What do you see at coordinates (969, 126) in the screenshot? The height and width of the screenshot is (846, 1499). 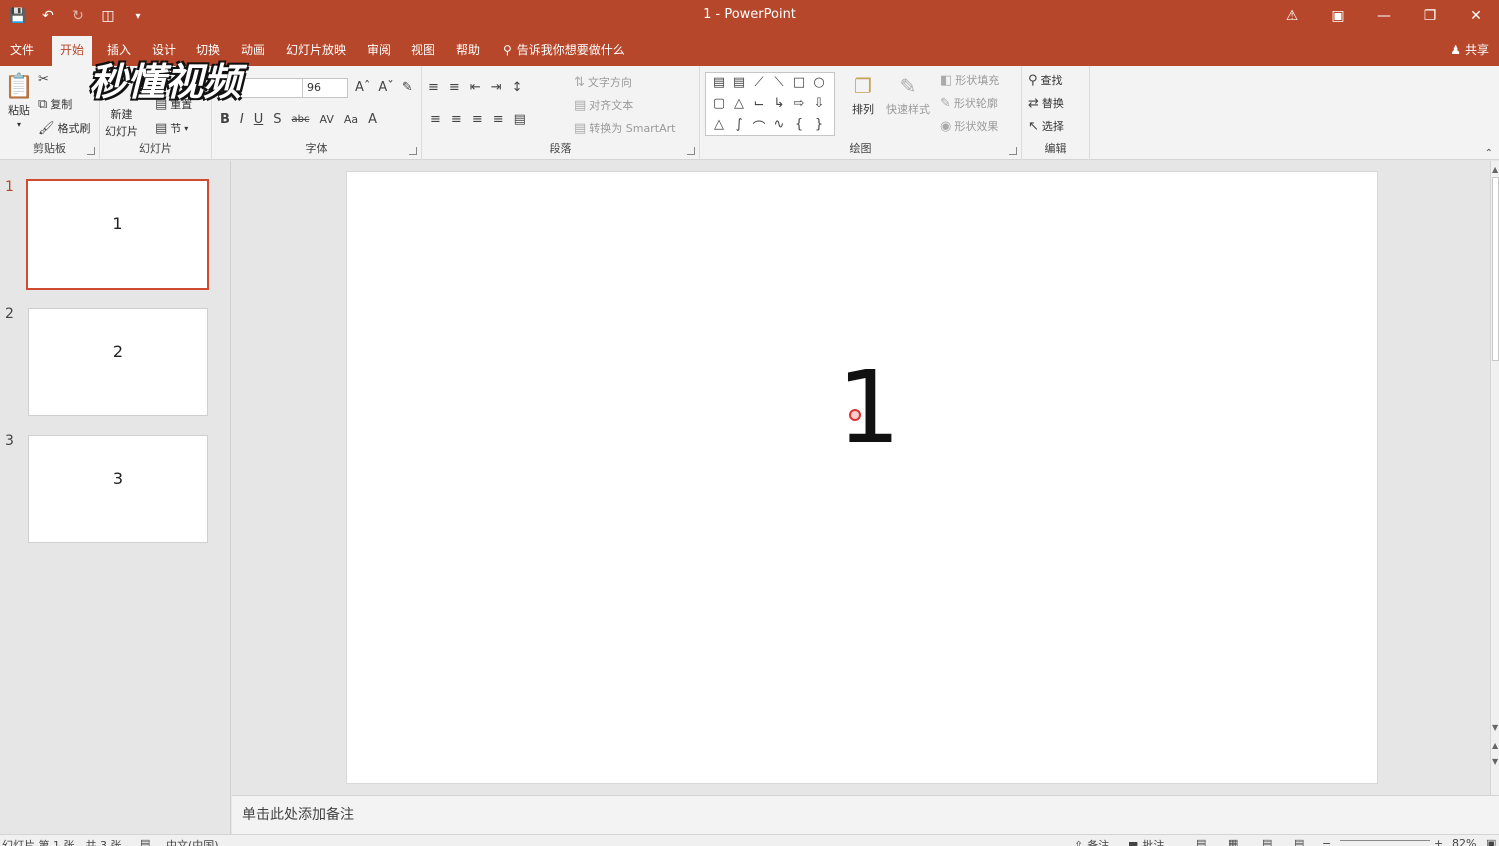 I see `shape-effects-button: ◉ 形状效果` at bounding box center [969, 126].